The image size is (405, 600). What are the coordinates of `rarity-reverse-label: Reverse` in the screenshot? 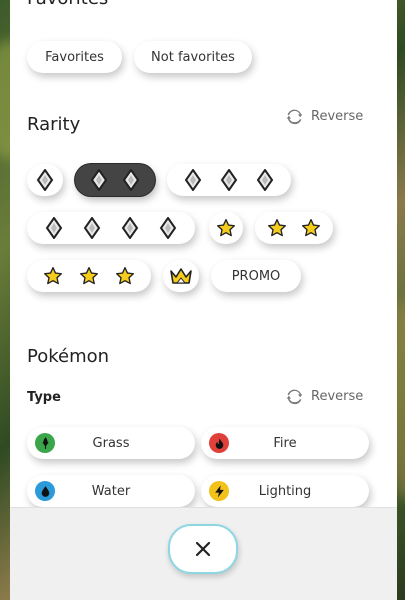 It's located at (337, 116).